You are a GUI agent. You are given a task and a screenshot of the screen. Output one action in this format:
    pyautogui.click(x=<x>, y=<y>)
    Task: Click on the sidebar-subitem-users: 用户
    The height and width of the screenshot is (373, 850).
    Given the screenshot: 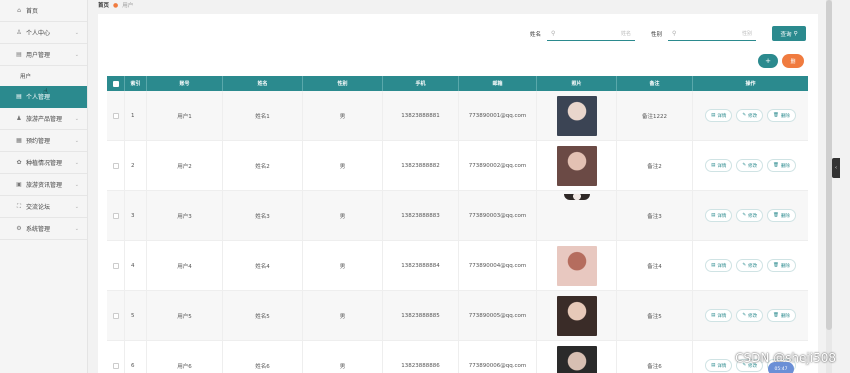 What is the action you would take?
    pyautogui.click(x=43, y=76)
    